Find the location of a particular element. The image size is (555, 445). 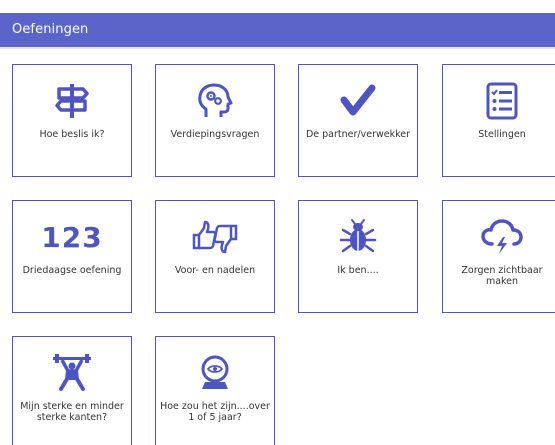

tile-hoe-beslis-ik: Hoe beslis ik? is located at coordinates (72, 120).